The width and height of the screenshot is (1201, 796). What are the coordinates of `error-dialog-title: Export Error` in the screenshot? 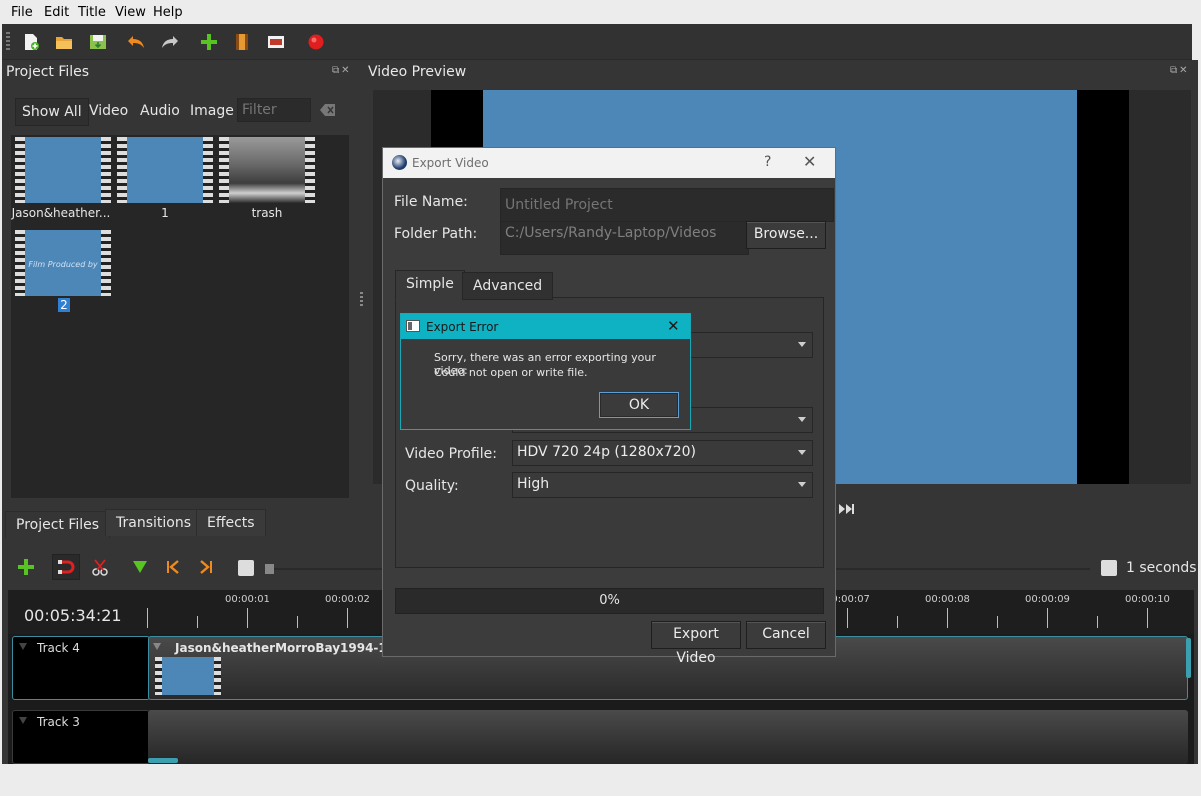 It's located at (462, 327).